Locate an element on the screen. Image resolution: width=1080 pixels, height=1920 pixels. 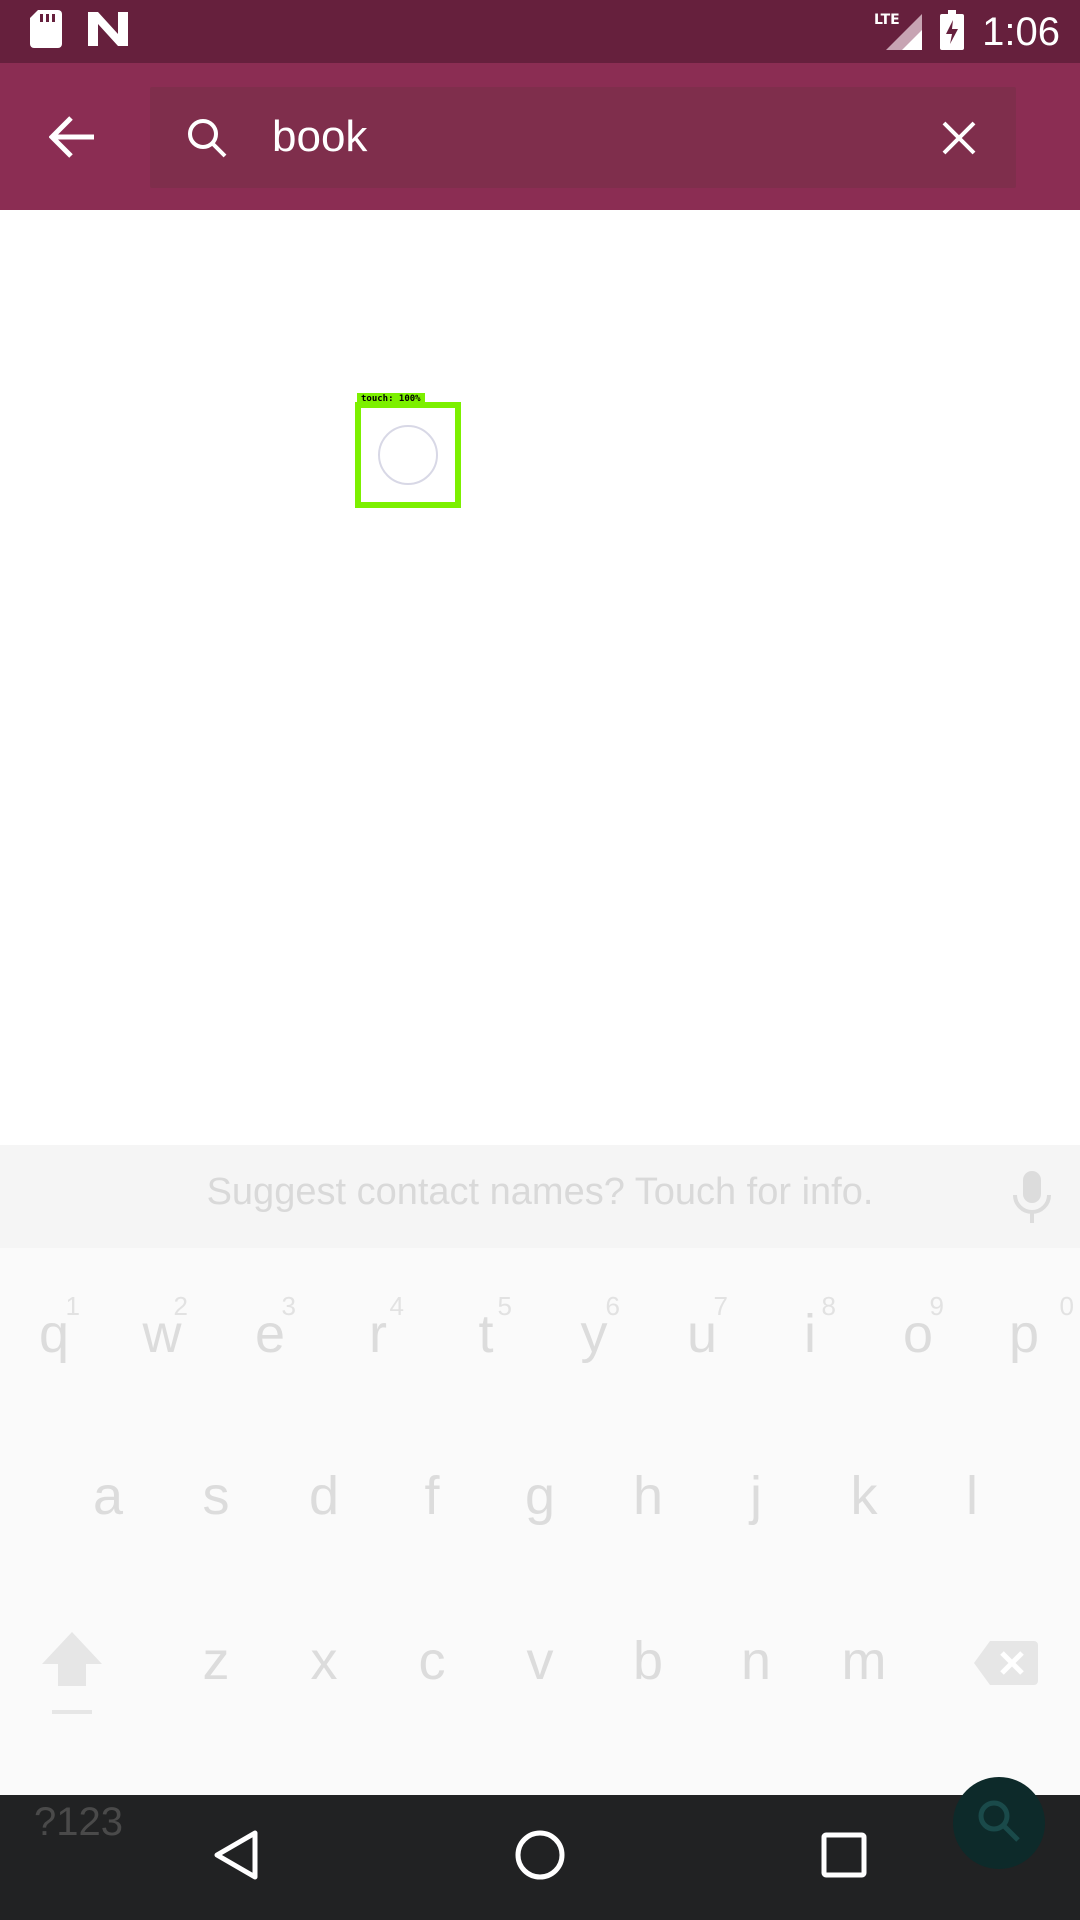
suggestion-text: Suggest contact names? Touch for info. is located at coordinates (540, 1192).